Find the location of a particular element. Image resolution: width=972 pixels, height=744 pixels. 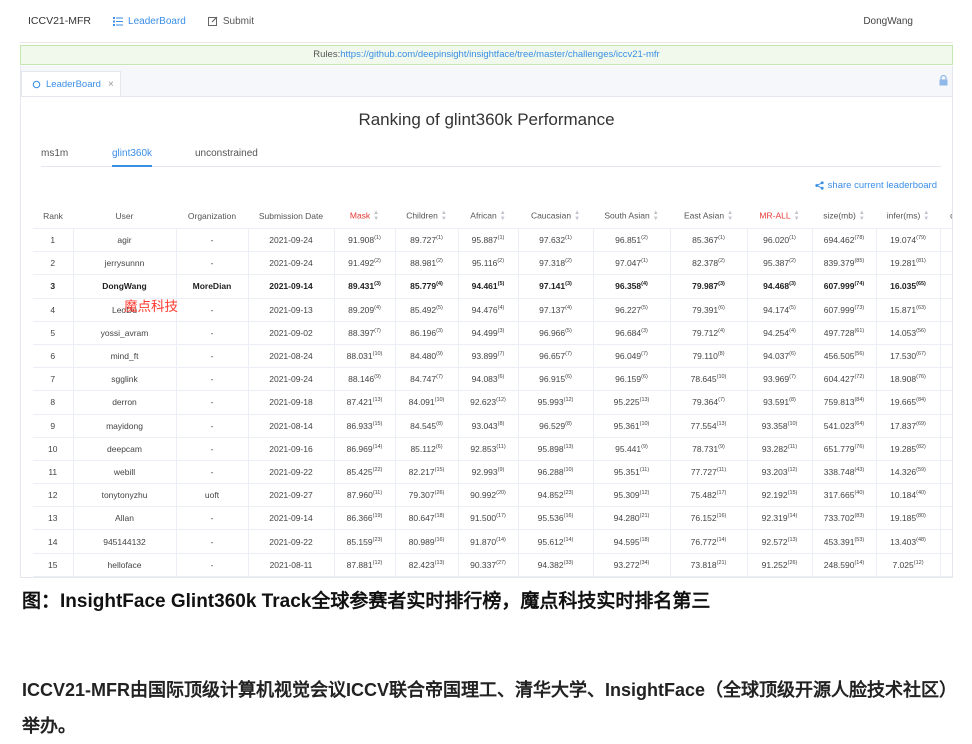

refresh-icon is located at coordinates (36, 84).